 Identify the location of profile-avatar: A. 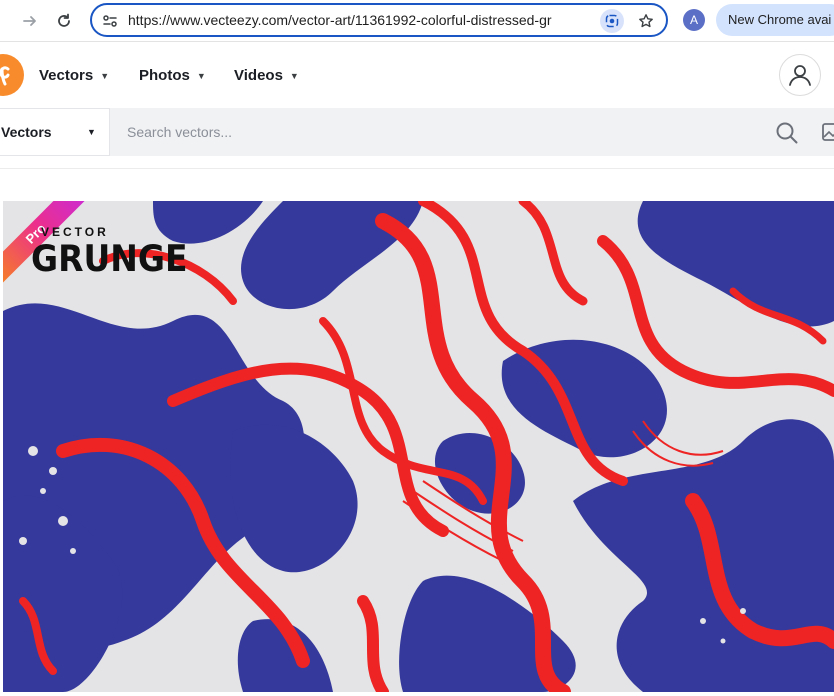
(694, 20).